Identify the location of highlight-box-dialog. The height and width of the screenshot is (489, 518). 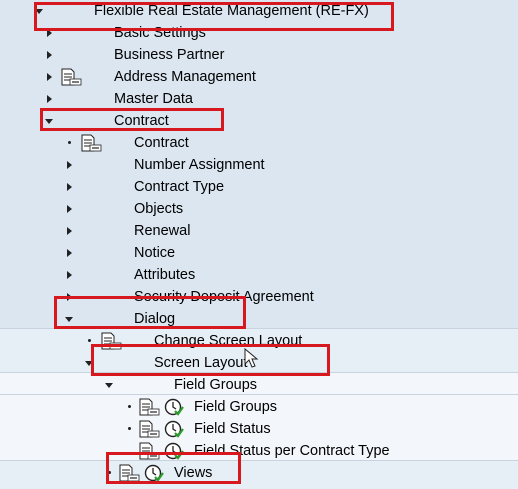
(150, 312).